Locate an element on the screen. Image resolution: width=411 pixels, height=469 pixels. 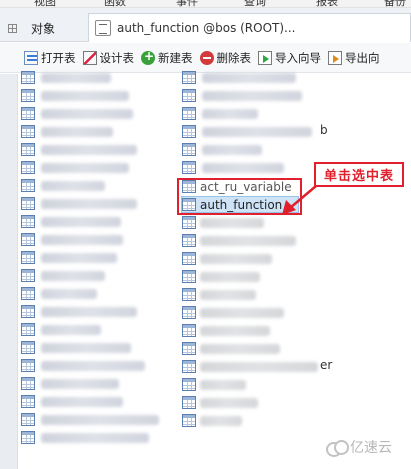
import-wizard-button: 导入向导 is located at coordinates (289, 58).